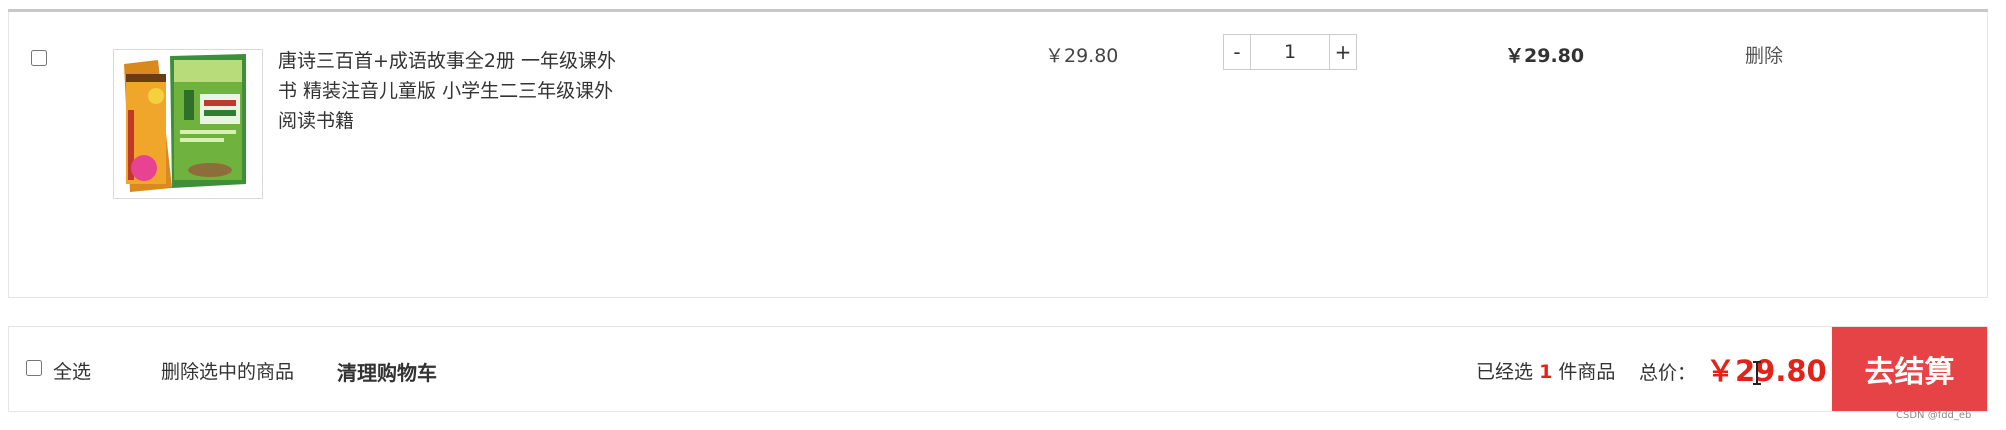  What do you see at coordinates (1237, 52) in the screenshot?
I see `decrement-button: -` at bounding box center [1237, 52].